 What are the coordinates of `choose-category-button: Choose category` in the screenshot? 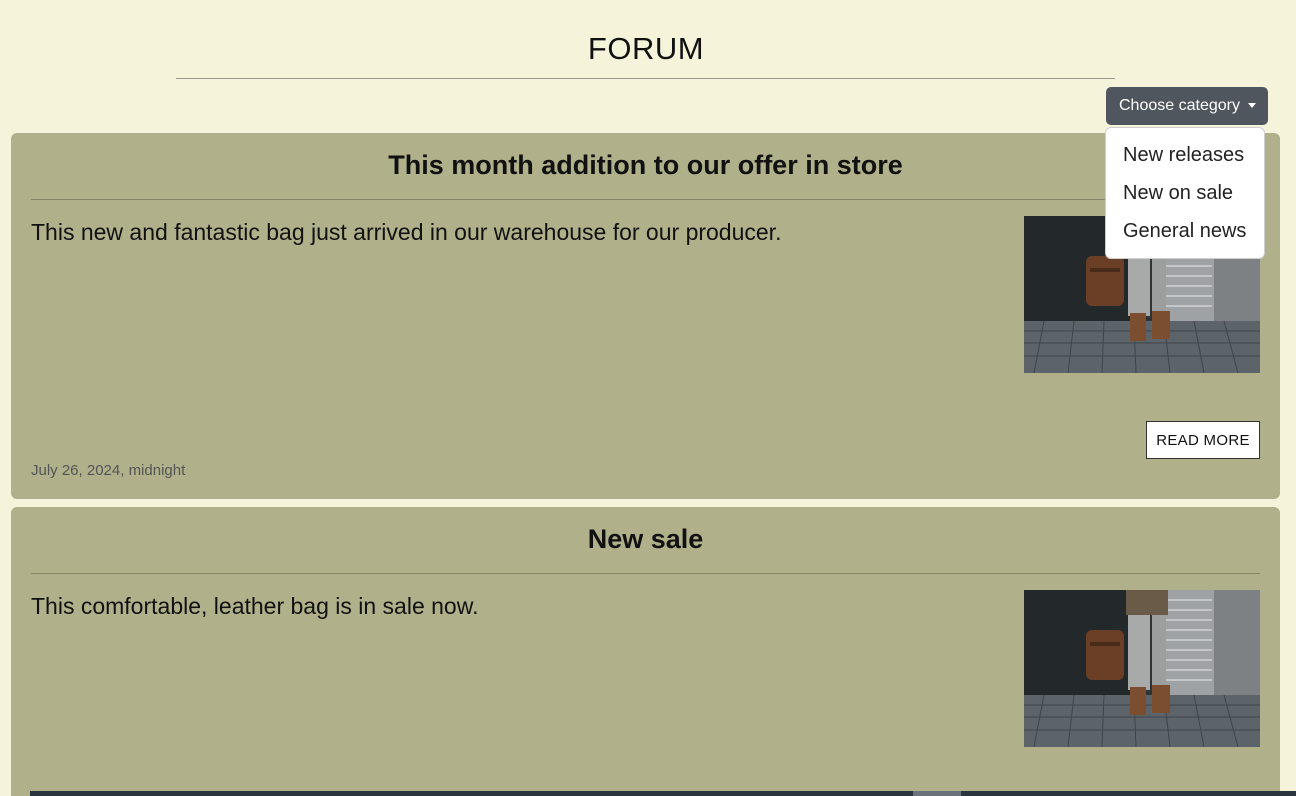 It's located at (1187, 106).